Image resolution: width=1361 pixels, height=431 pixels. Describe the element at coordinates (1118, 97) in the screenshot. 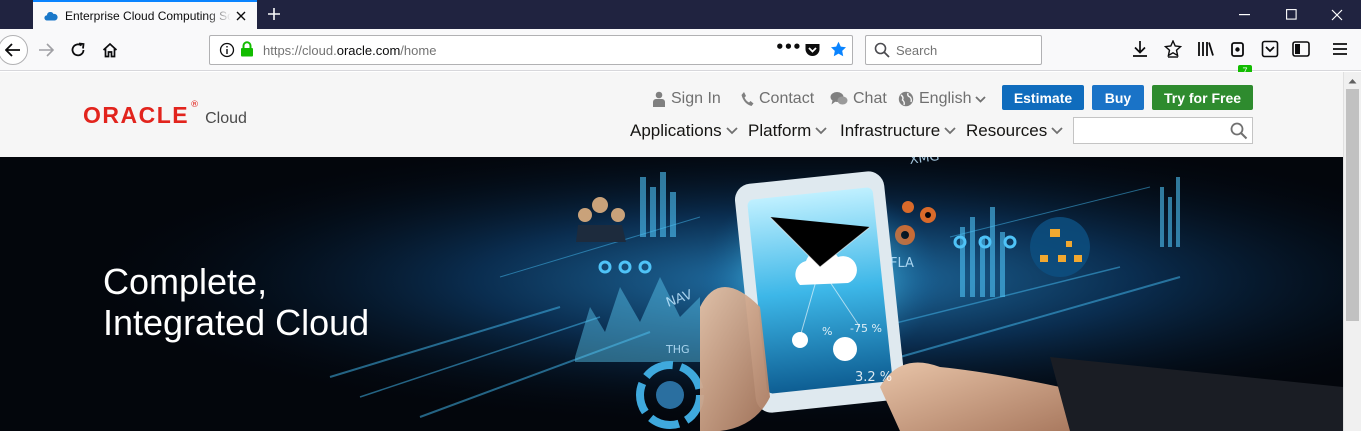

I see `buy-button: Buy` at that location.